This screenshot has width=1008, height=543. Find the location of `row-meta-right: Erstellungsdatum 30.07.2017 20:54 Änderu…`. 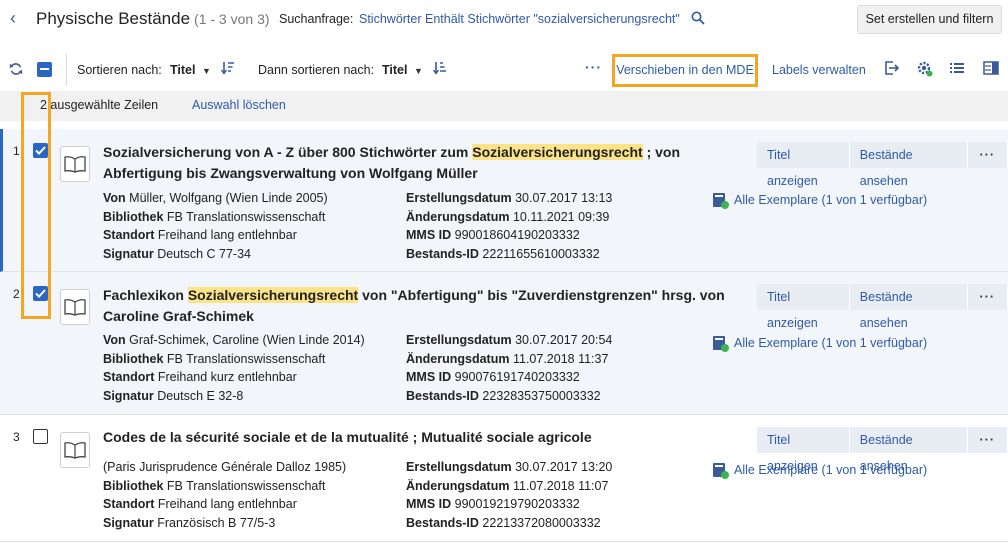

row-meta-right: Erstellungsdatum 30.07.2017 20:54 Änderu… is located at coordinates (509, 368).